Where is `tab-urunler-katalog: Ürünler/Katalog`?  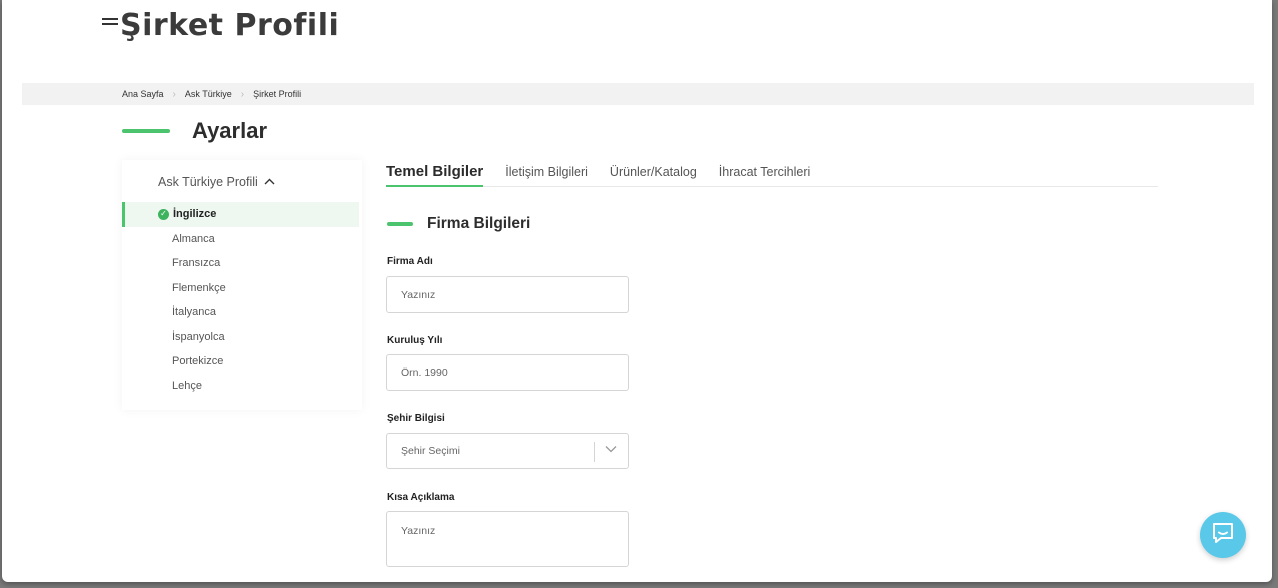
tab-urunler-katalog: Ürünler/Katalog is located at coordinates (653, 173).